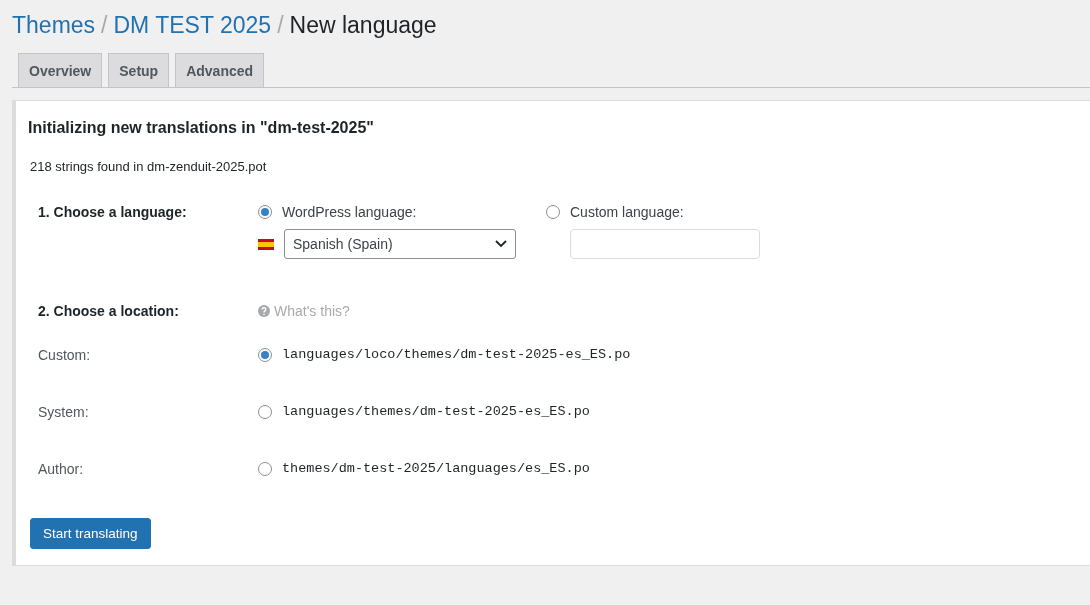  I want to click on page-title: New language, so click(363, 25).